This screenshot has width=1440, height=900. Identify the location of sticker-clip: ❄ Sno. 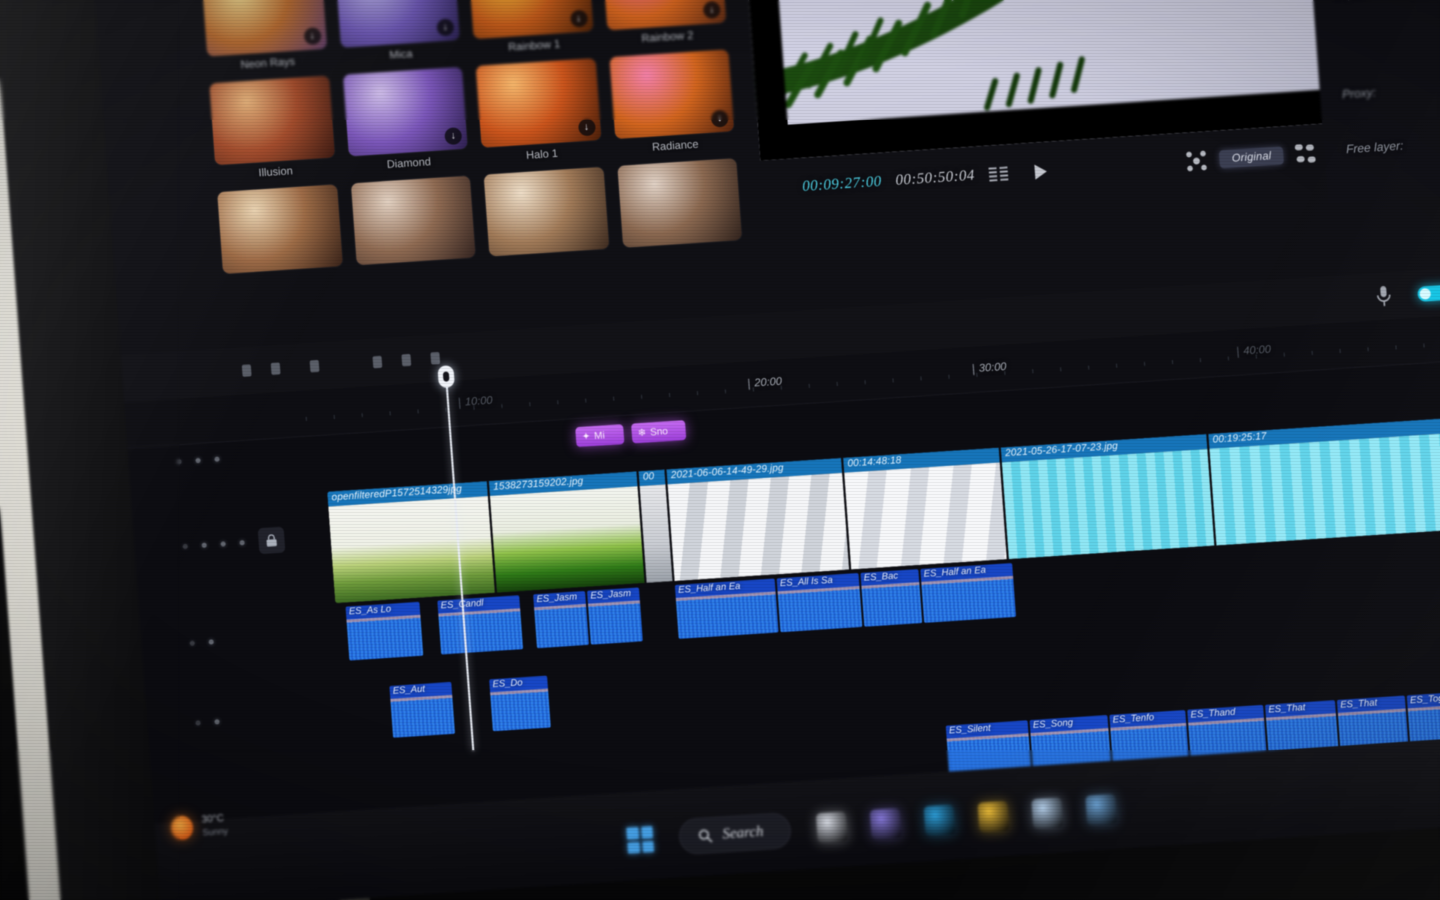
(659, 432).